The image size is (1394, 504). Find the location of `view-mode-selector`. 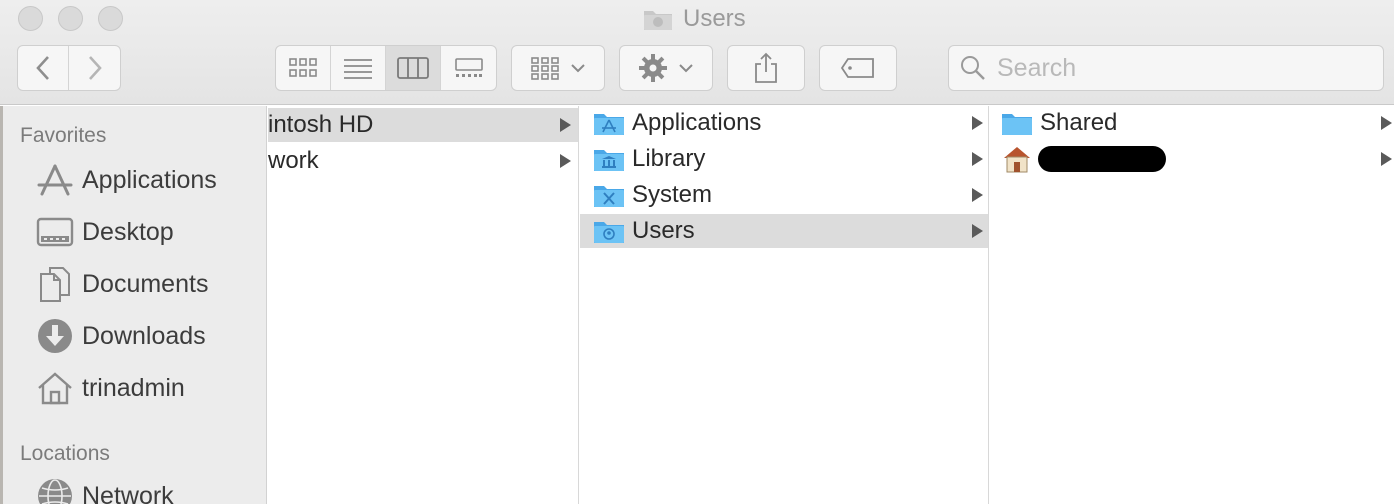

view-mode-selector is located at coordinates (386, 68).